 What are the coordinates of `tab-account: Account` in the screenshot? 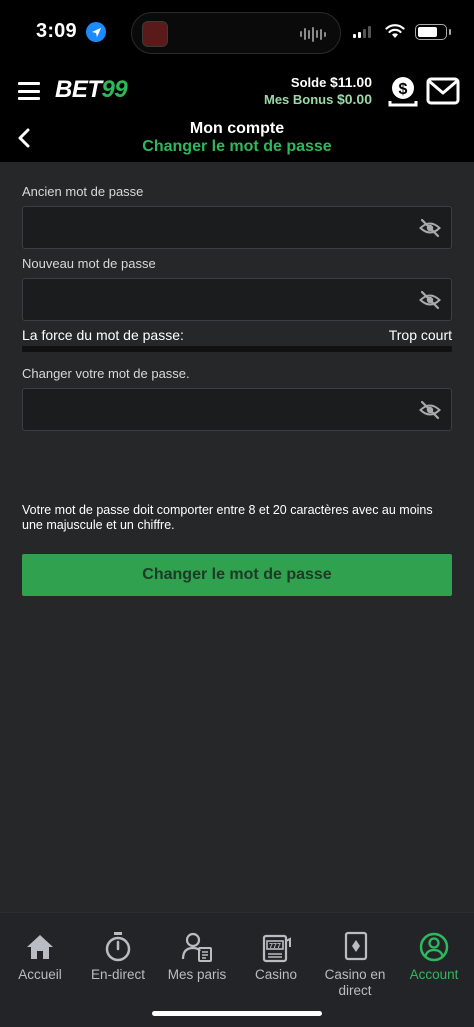 It's located at (434, 957).